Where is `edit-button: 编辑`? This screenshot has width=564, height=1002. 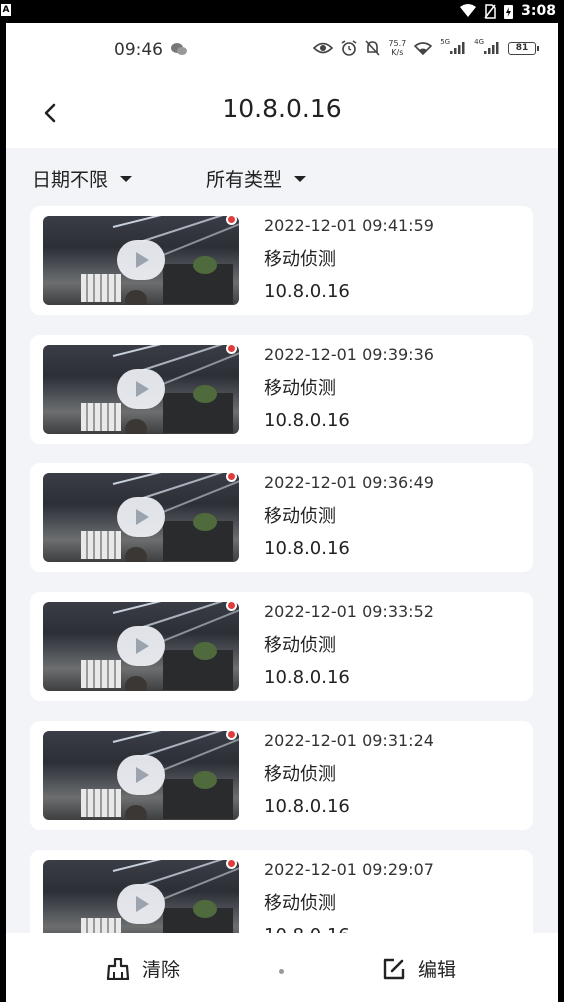 edit-button: 编辑 is located at coordinates (419, 968).